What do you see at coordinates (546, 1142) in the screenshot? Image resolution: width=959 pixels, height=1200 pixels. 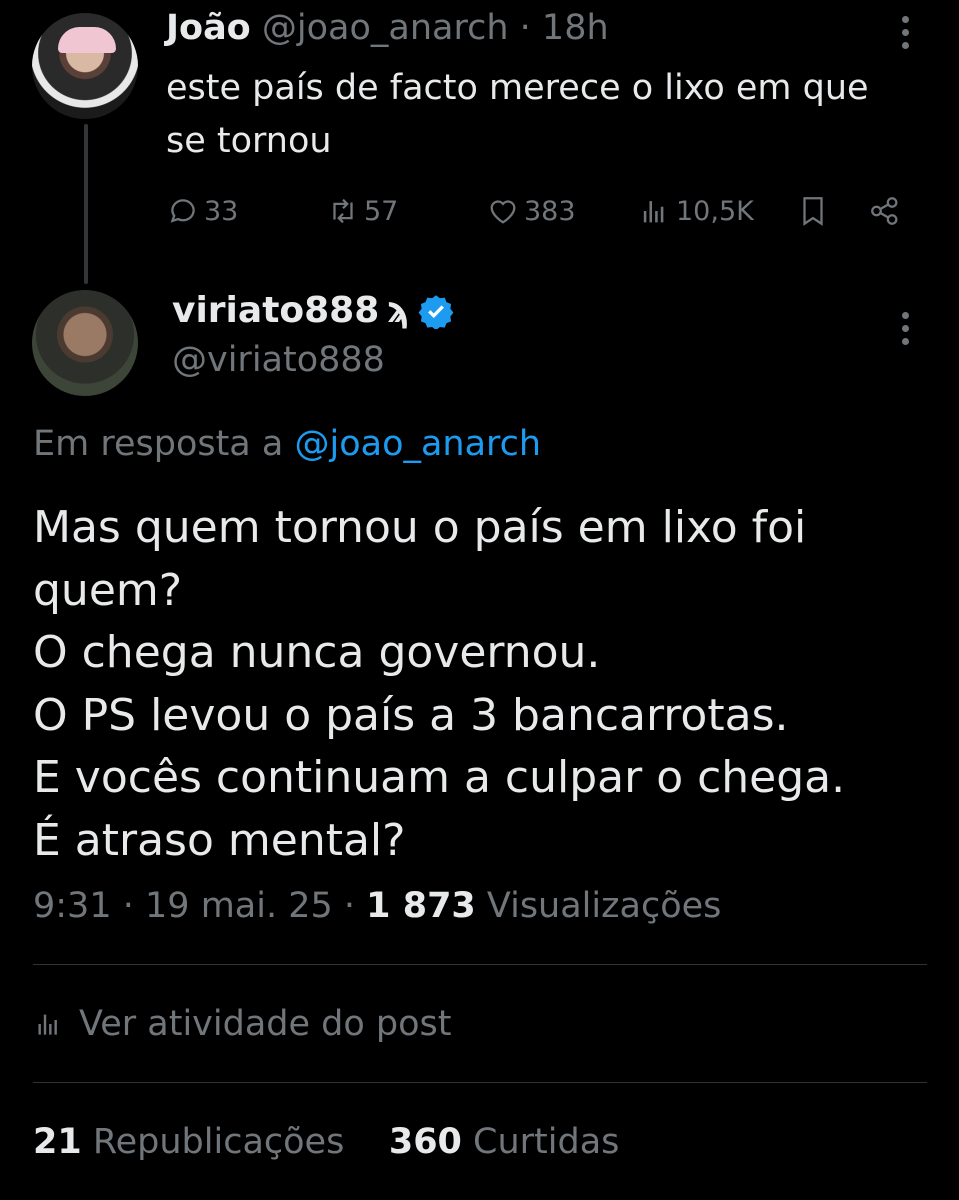 I see `likes-label: Curtidas` at bounding box center [546, 1142].